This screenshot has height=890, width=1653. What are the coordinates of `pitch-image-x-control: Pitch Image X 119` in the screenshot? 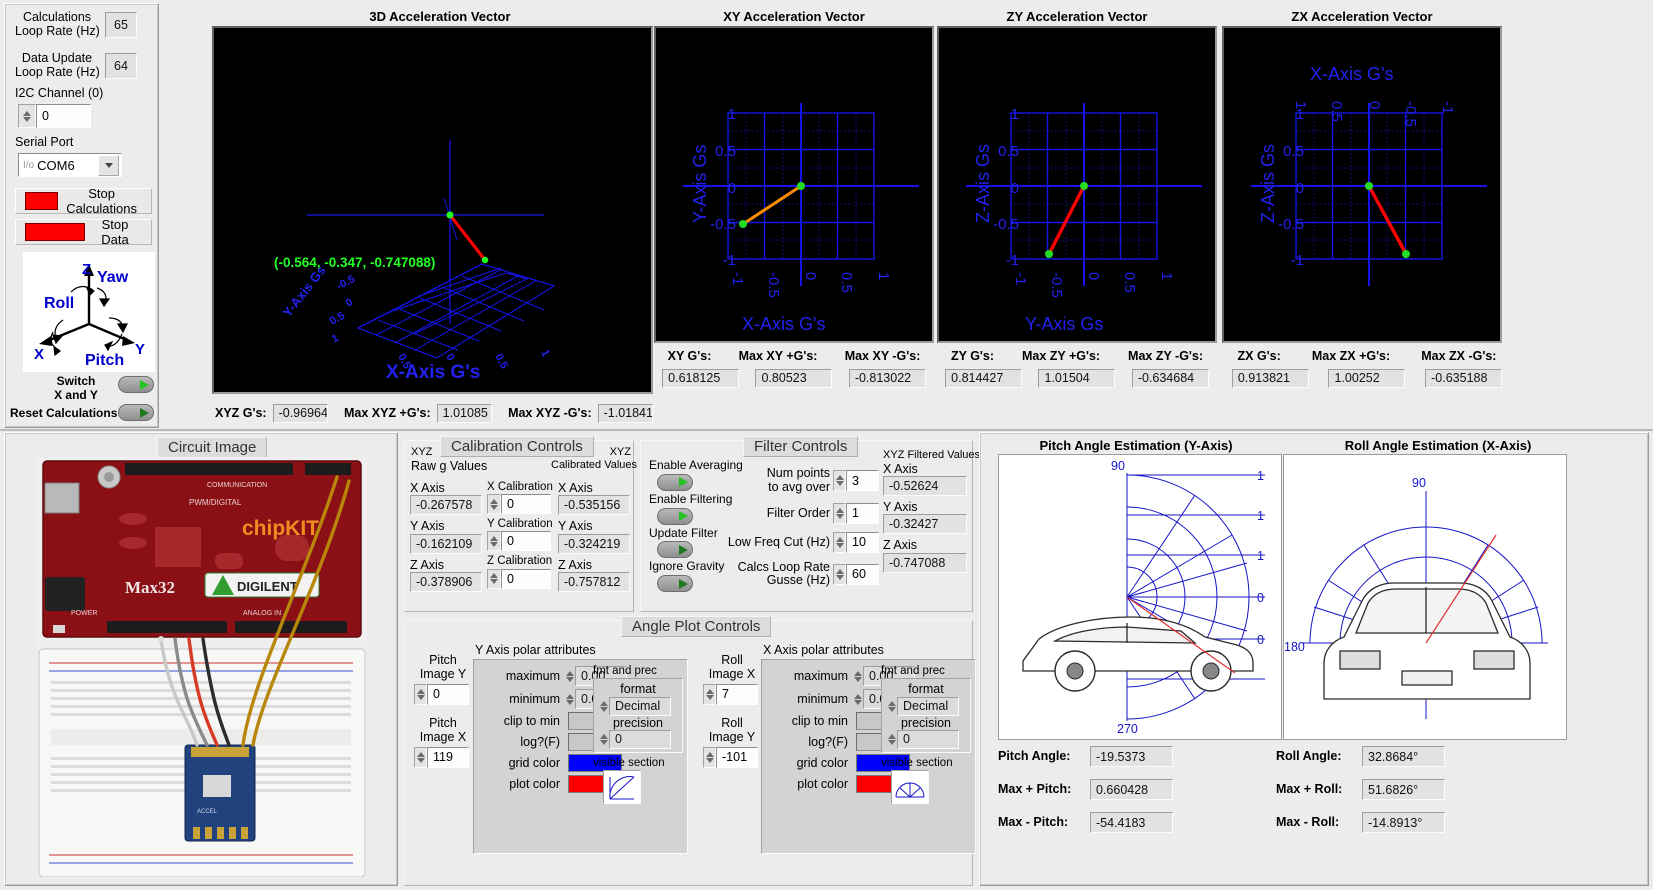 It's located at (443, 742).